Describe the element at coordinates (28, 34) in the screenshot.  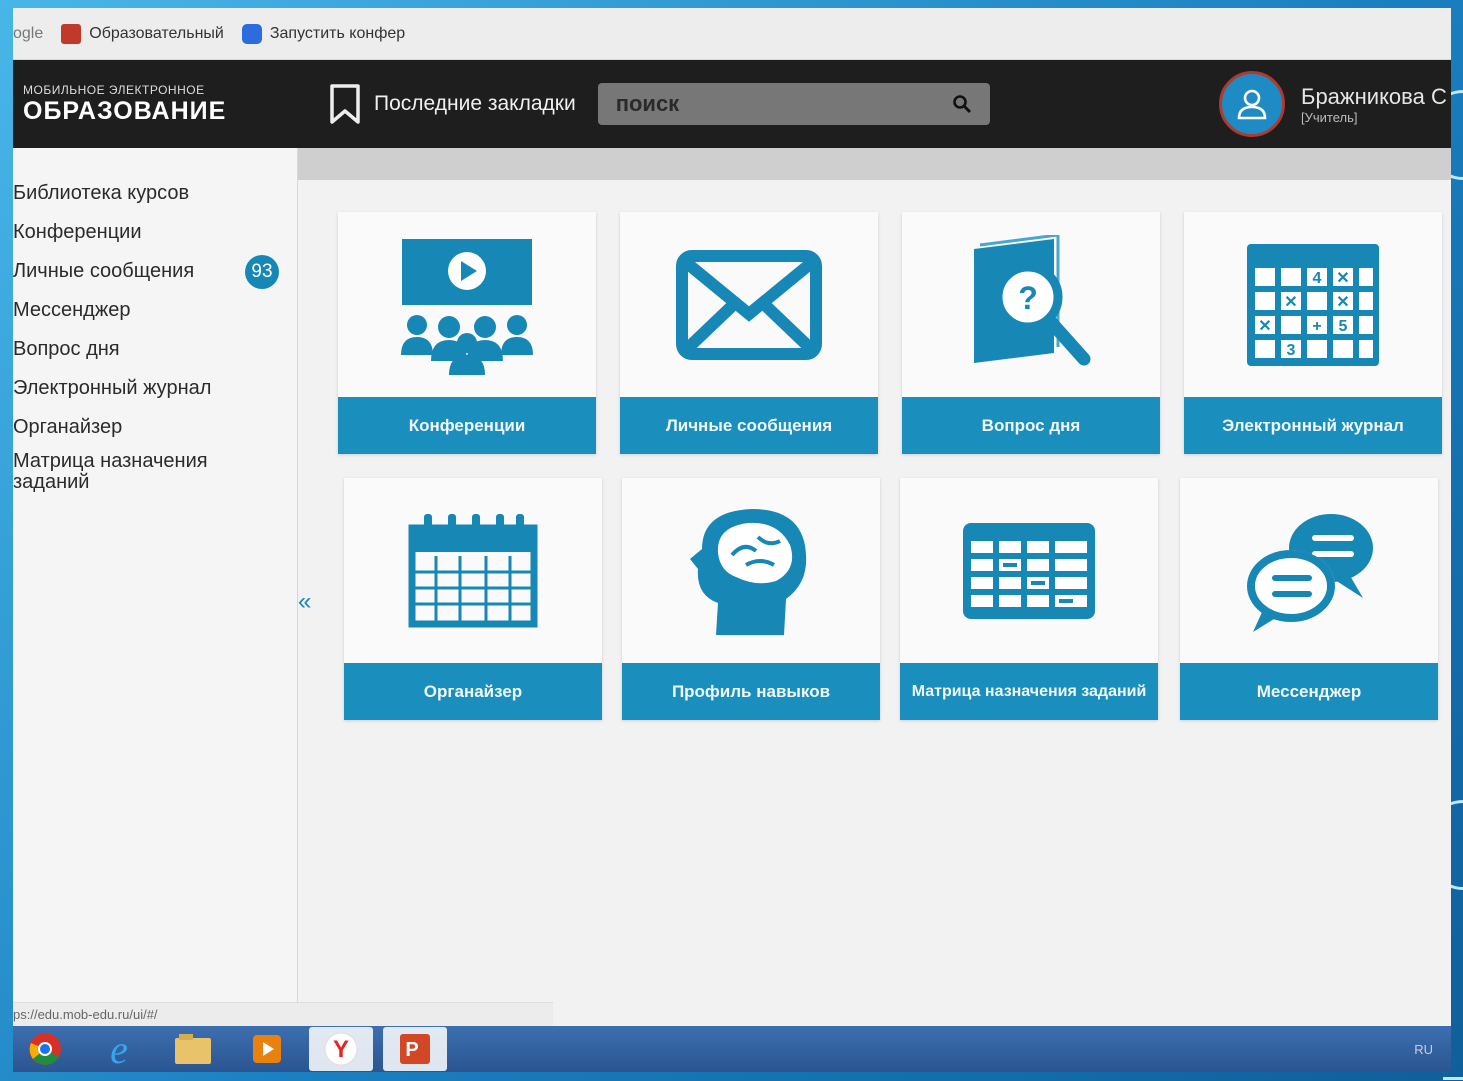
I see `bookmark-google: ogle` at that location.